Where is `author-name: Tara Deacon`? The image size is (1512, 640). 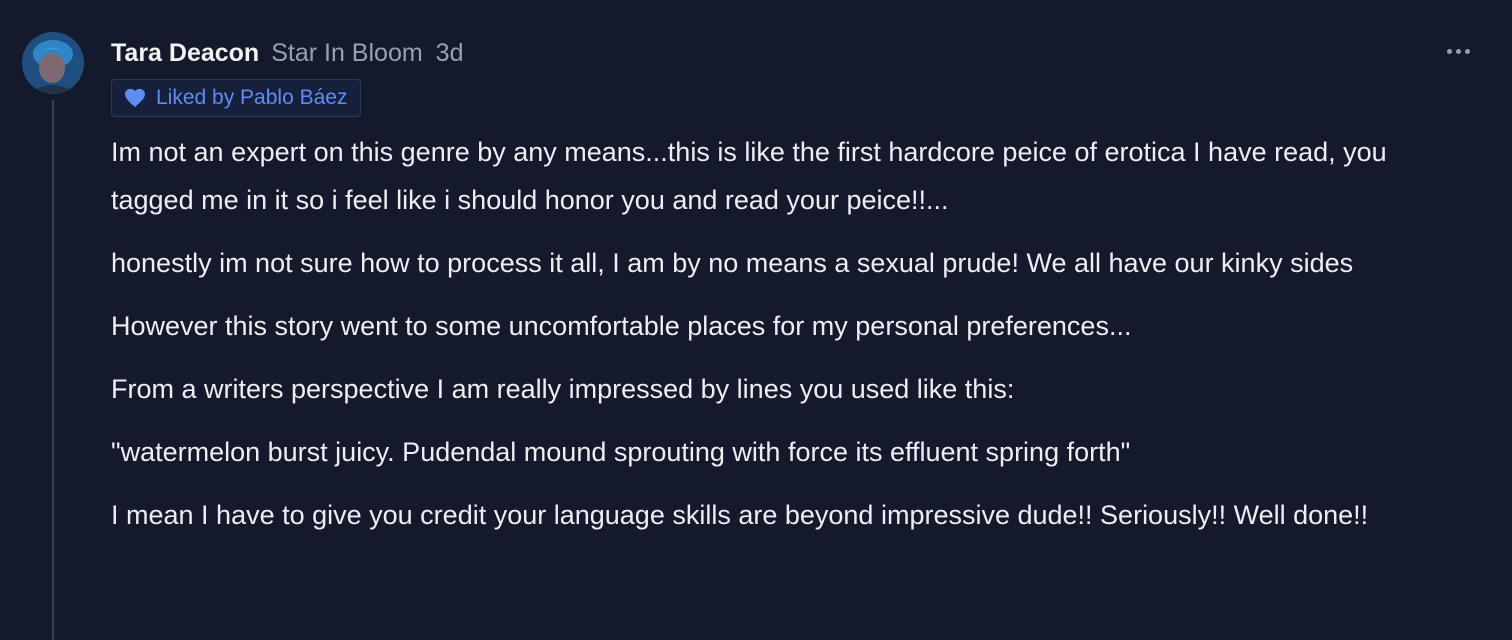
author-name: Tara Deacon is located at coordinates (185, 53).